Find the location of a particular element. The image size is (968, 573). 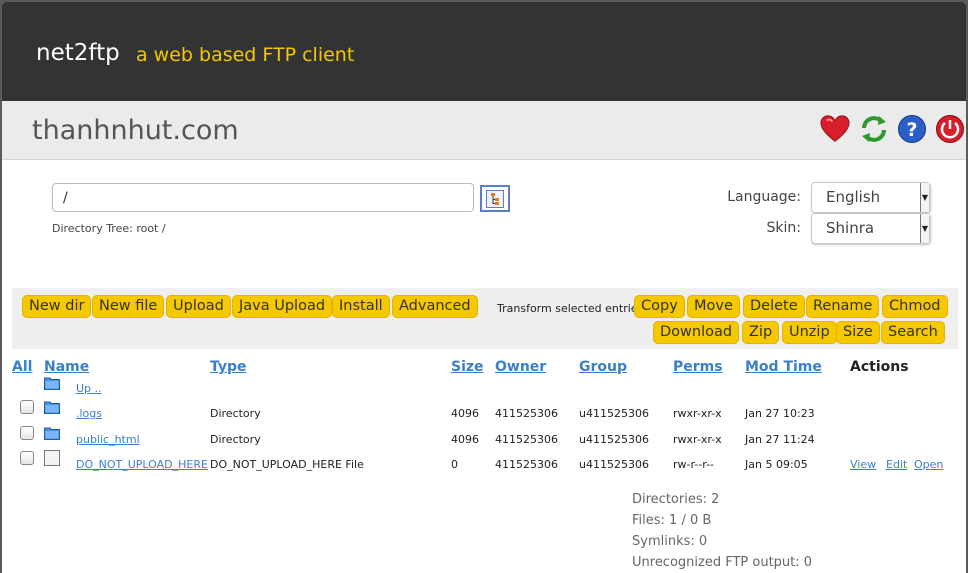

new-dir-button: New dir is located at coordinates (57, 306).